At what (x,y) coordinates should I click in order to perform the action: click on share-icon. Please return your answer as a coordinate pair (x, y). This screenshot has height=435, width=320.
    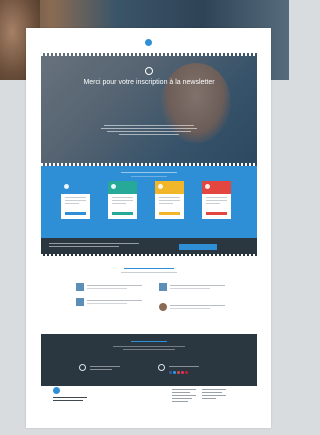
    Looking at the image, I should click on (161, 367).